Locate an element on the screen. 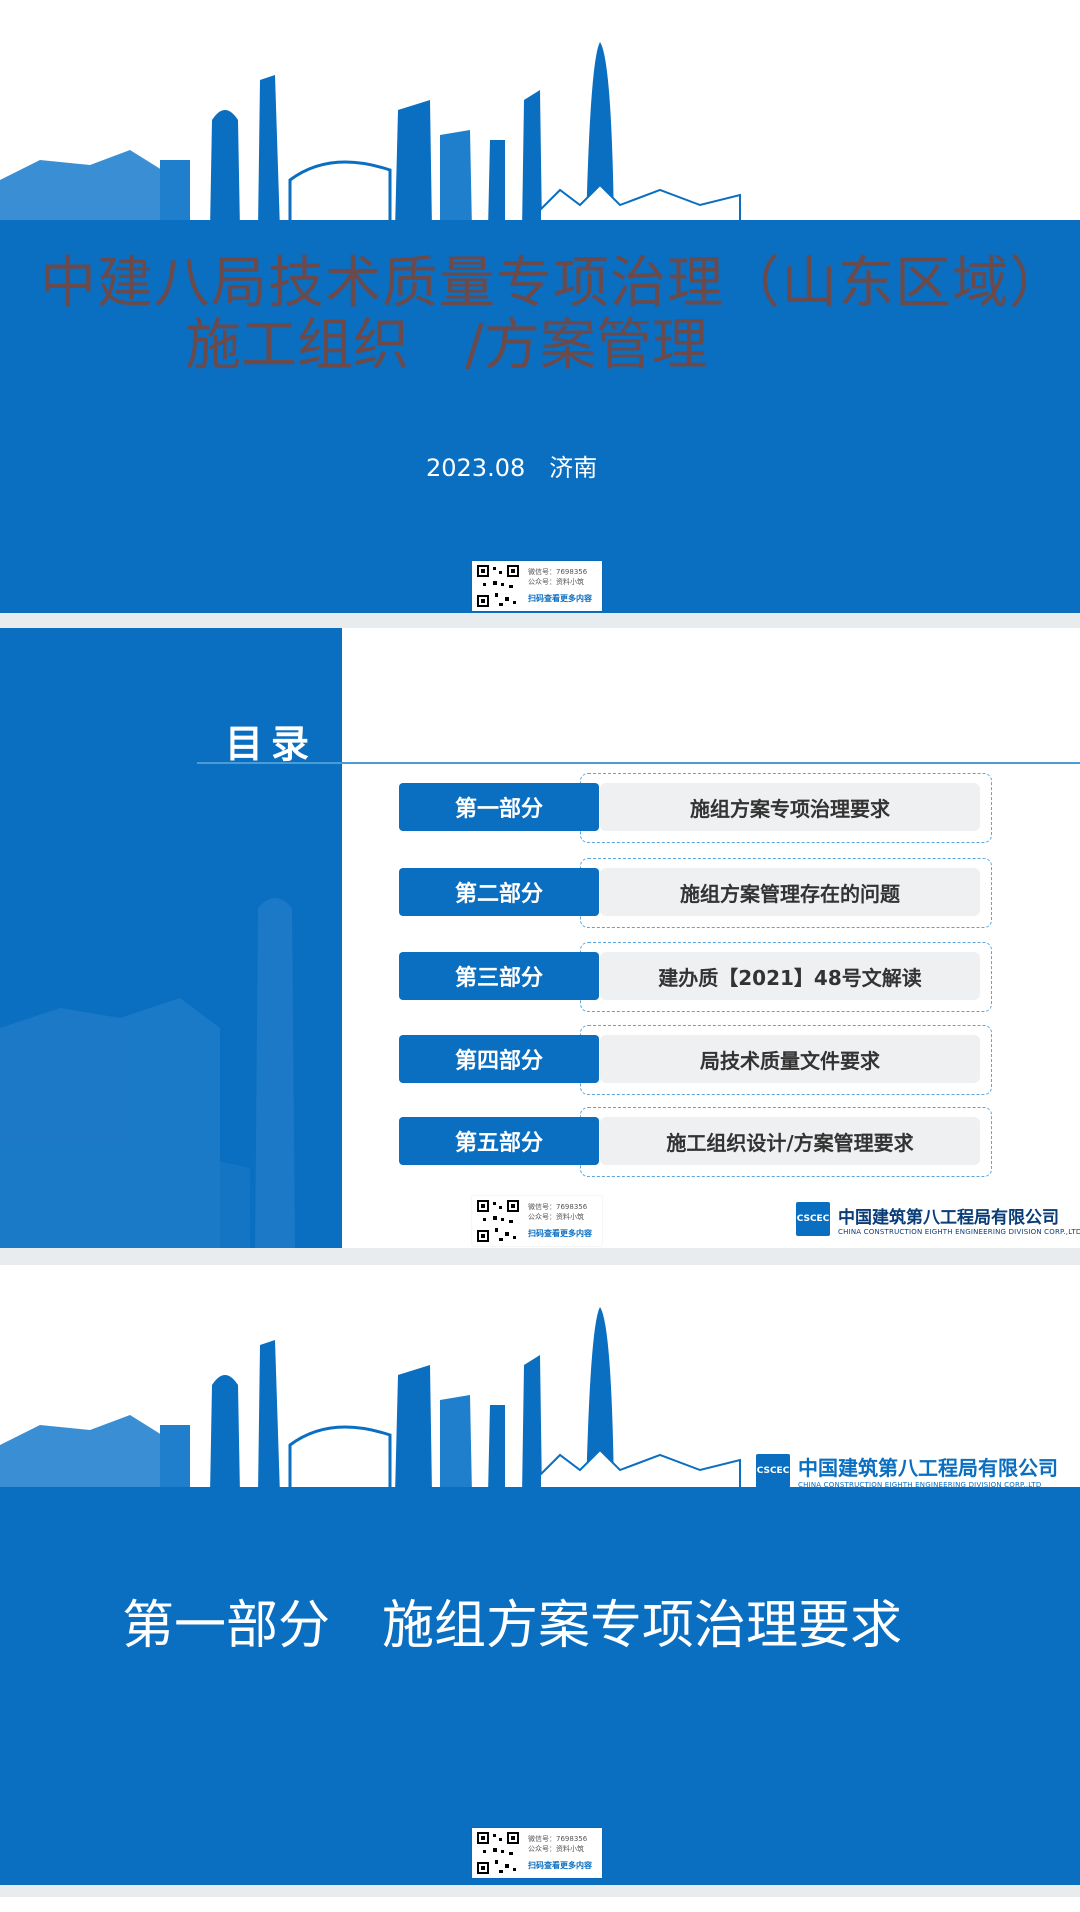  toc-item-5: 第五部分 施工组织设计/方案管理要求 is located at coordinates (695, 1142).